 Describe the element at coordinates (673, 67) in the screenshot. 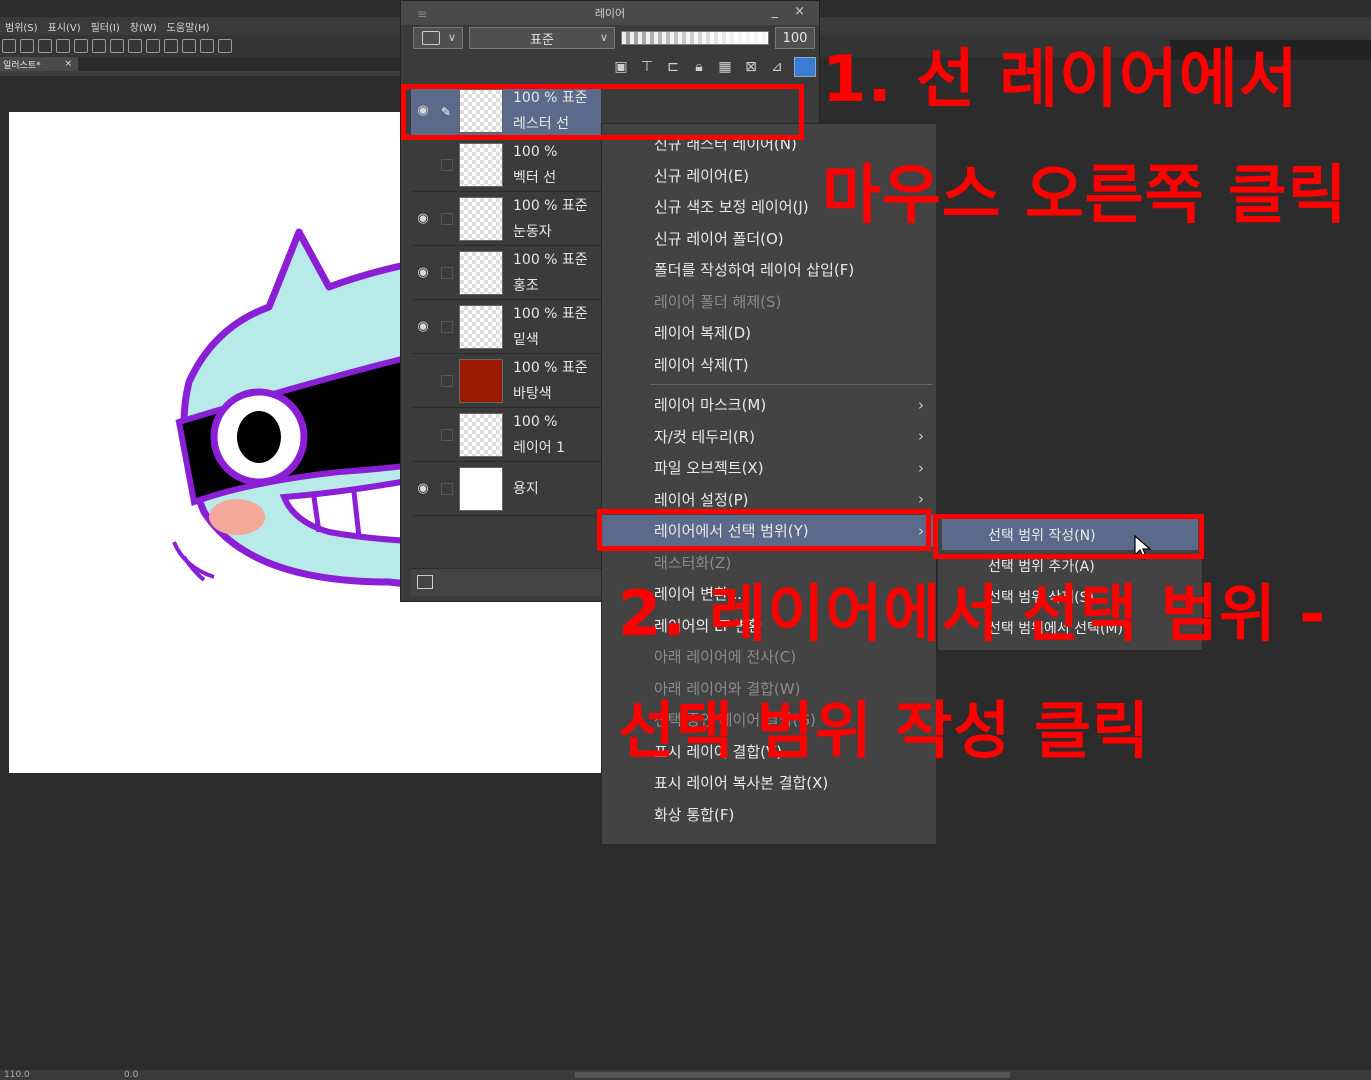

I see `draft-icon: ⊏` at that location.